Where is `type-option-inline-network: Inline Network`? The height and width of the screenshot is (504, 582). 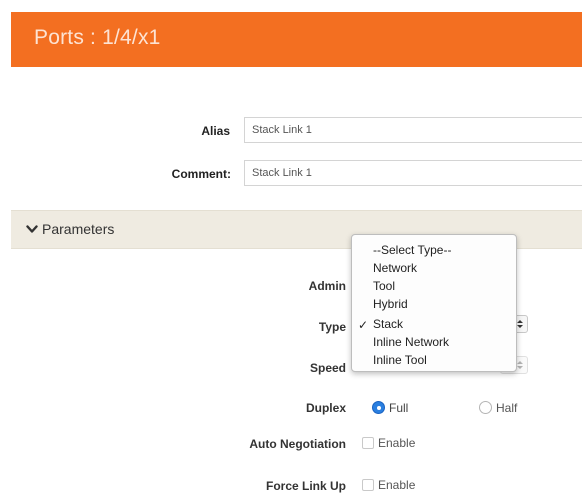 type-option-inline-network: Inline Network is located at coordinates (411, 342).